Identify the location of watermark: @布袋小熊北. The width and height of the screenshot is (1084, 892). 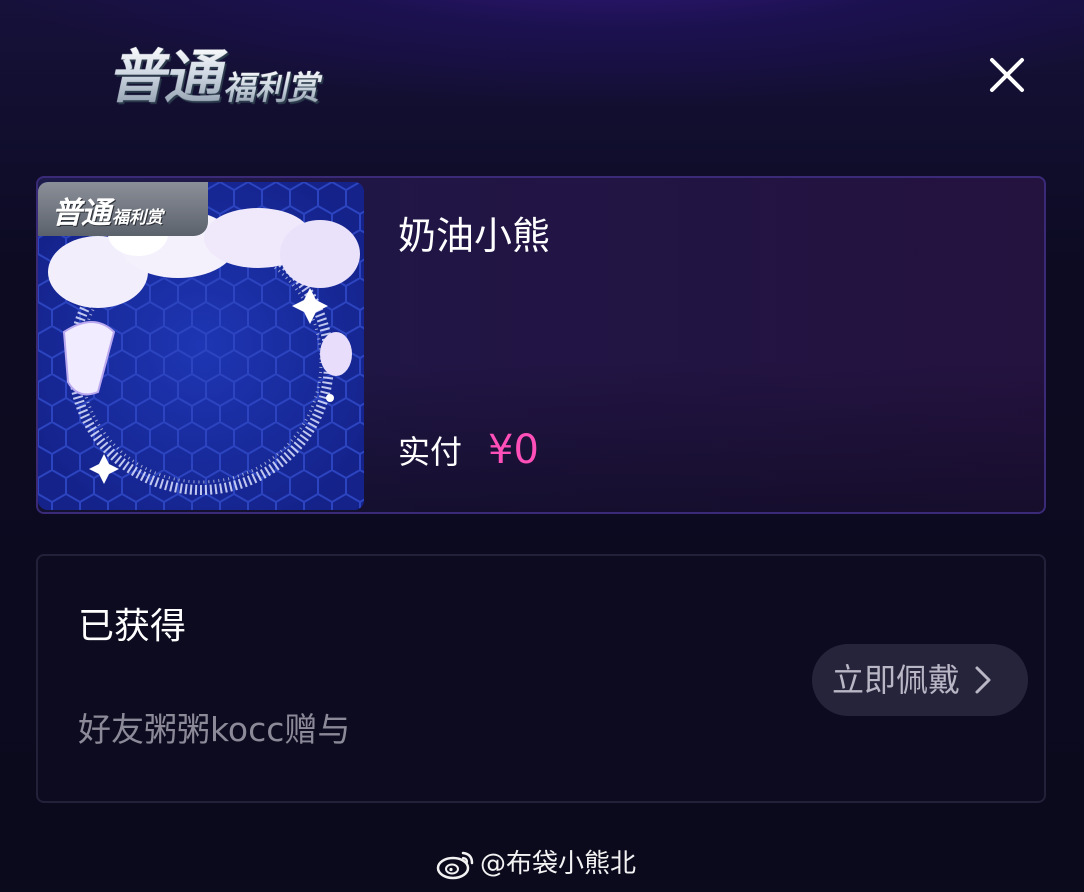
(536, 864).